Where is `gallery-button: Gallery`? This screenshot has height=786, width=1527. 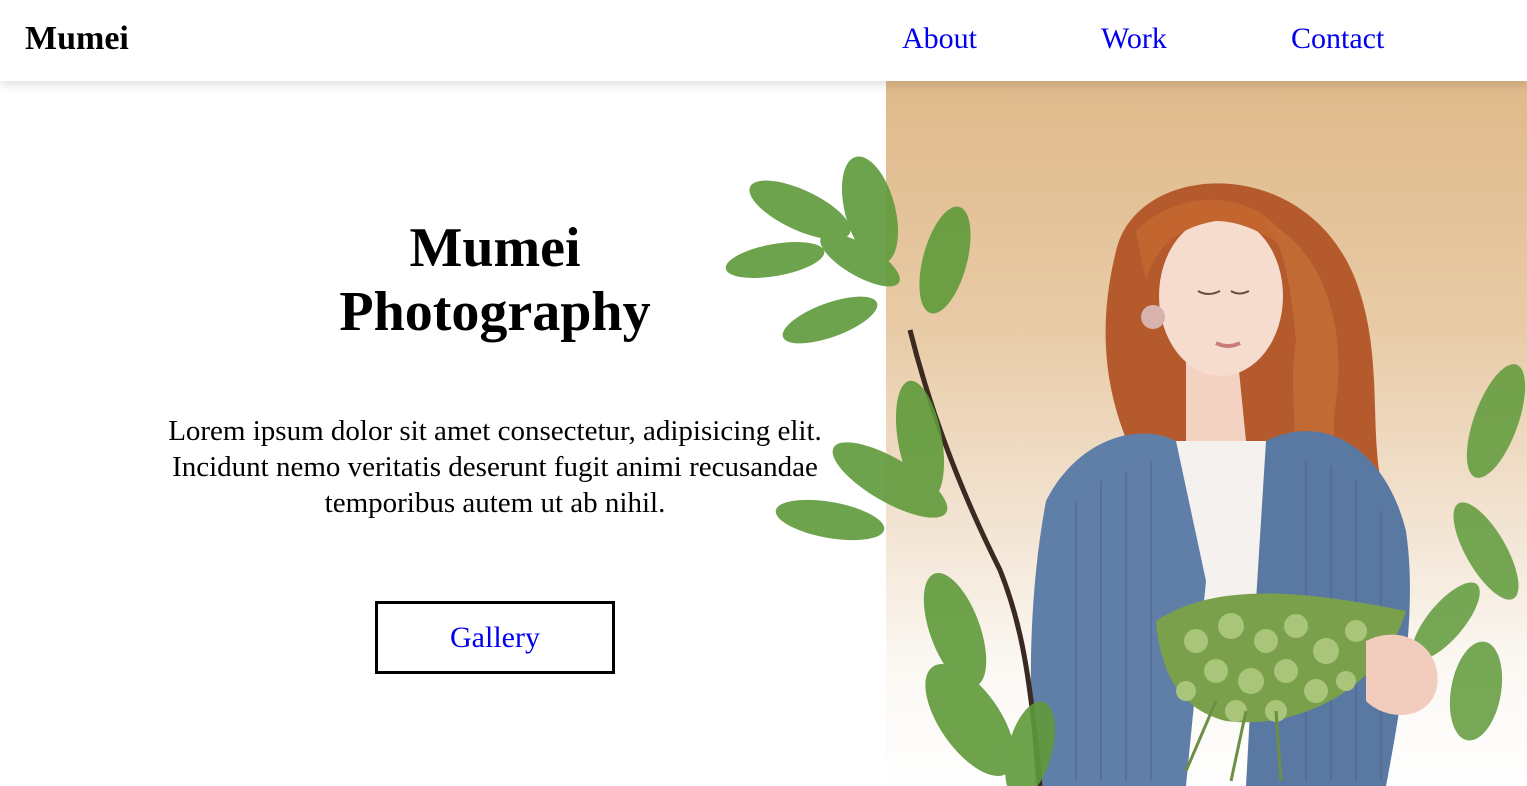
gallery-button: Gallery is located at coordinates (495, 637).